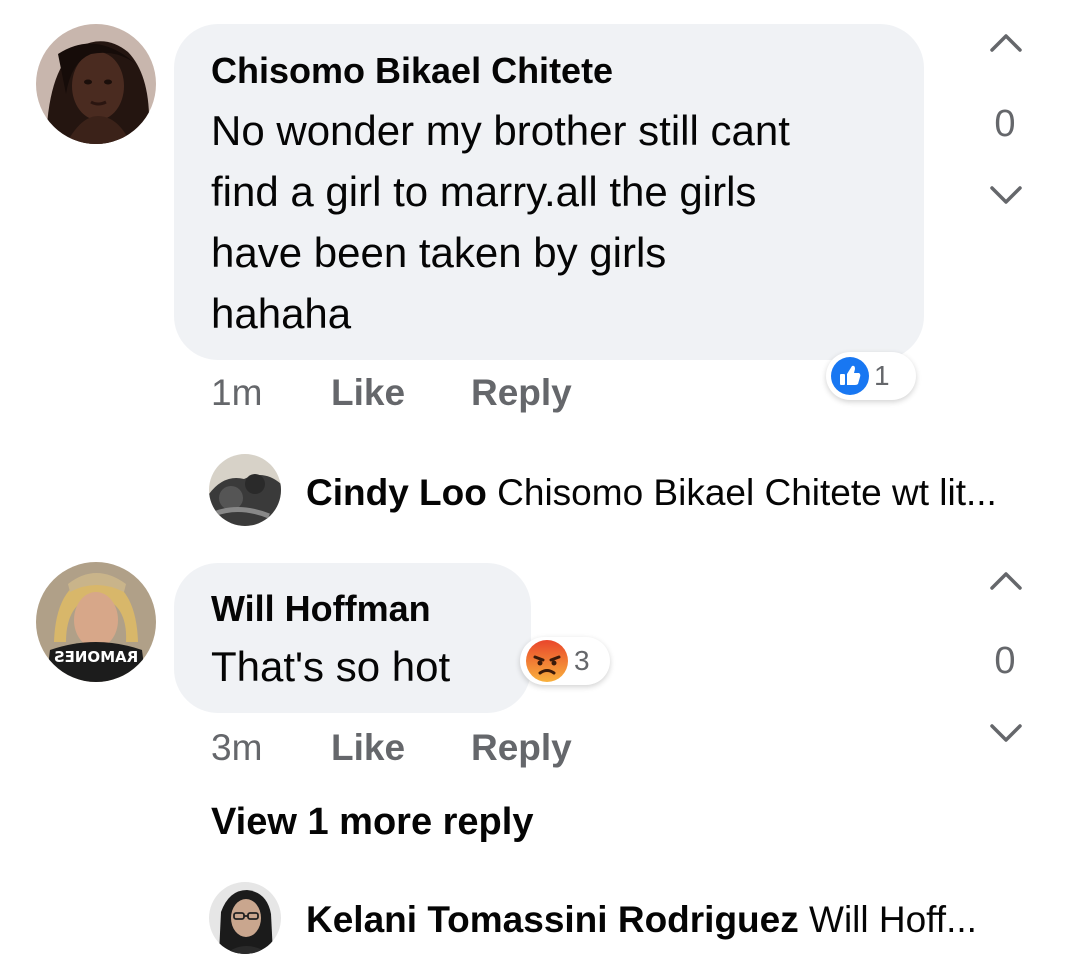 Image resolution: width=1080 pixels, height=958 pixels. I want to click on view-more-replies-link: View 1 more reply, so click(372, 822).